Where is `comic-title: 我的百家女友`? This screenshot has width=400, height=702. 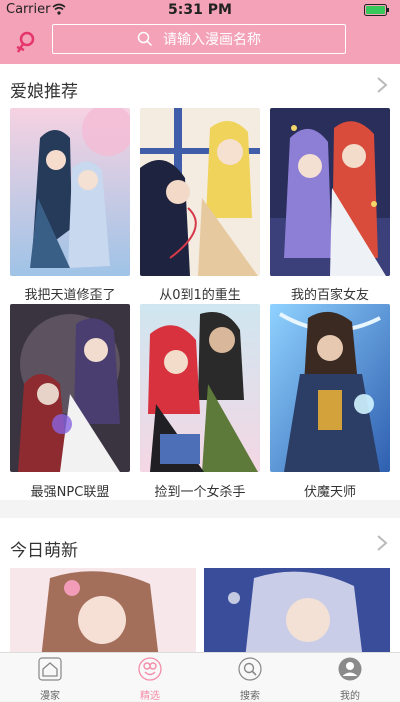 comic-title: 我的百家女友 is located at coordinates (330, 293).